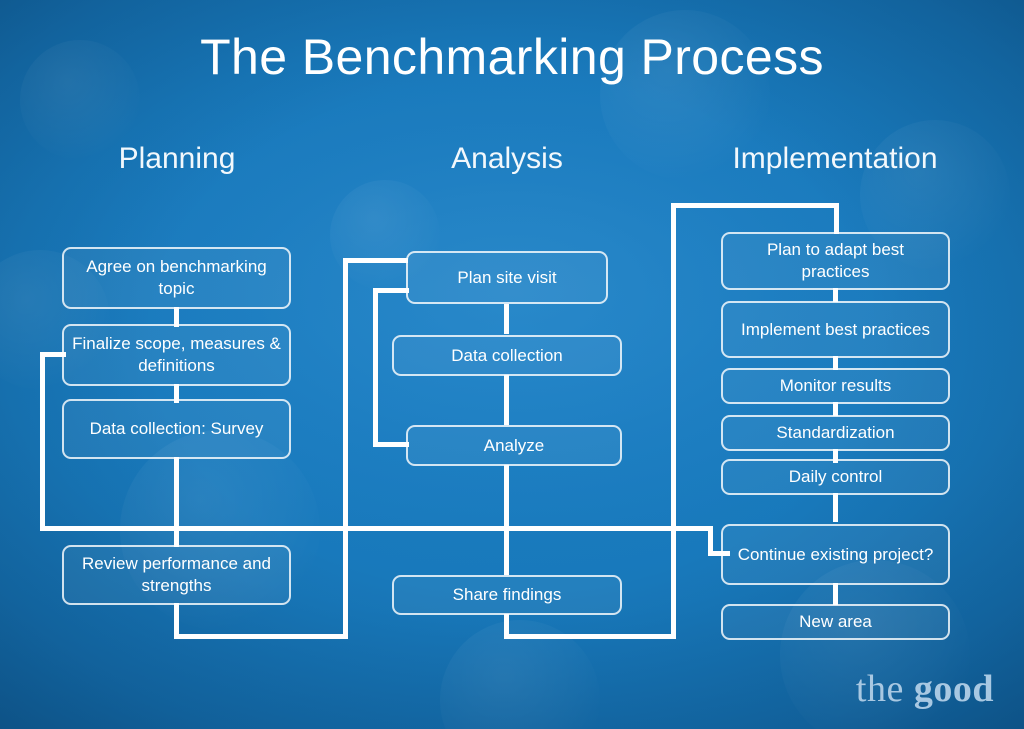  Describe the element at coordinates (176, 355) in the screenshot. I see `node-finalize-scope-measures-definitions: Finalize scope, measures & definitions` at that location.